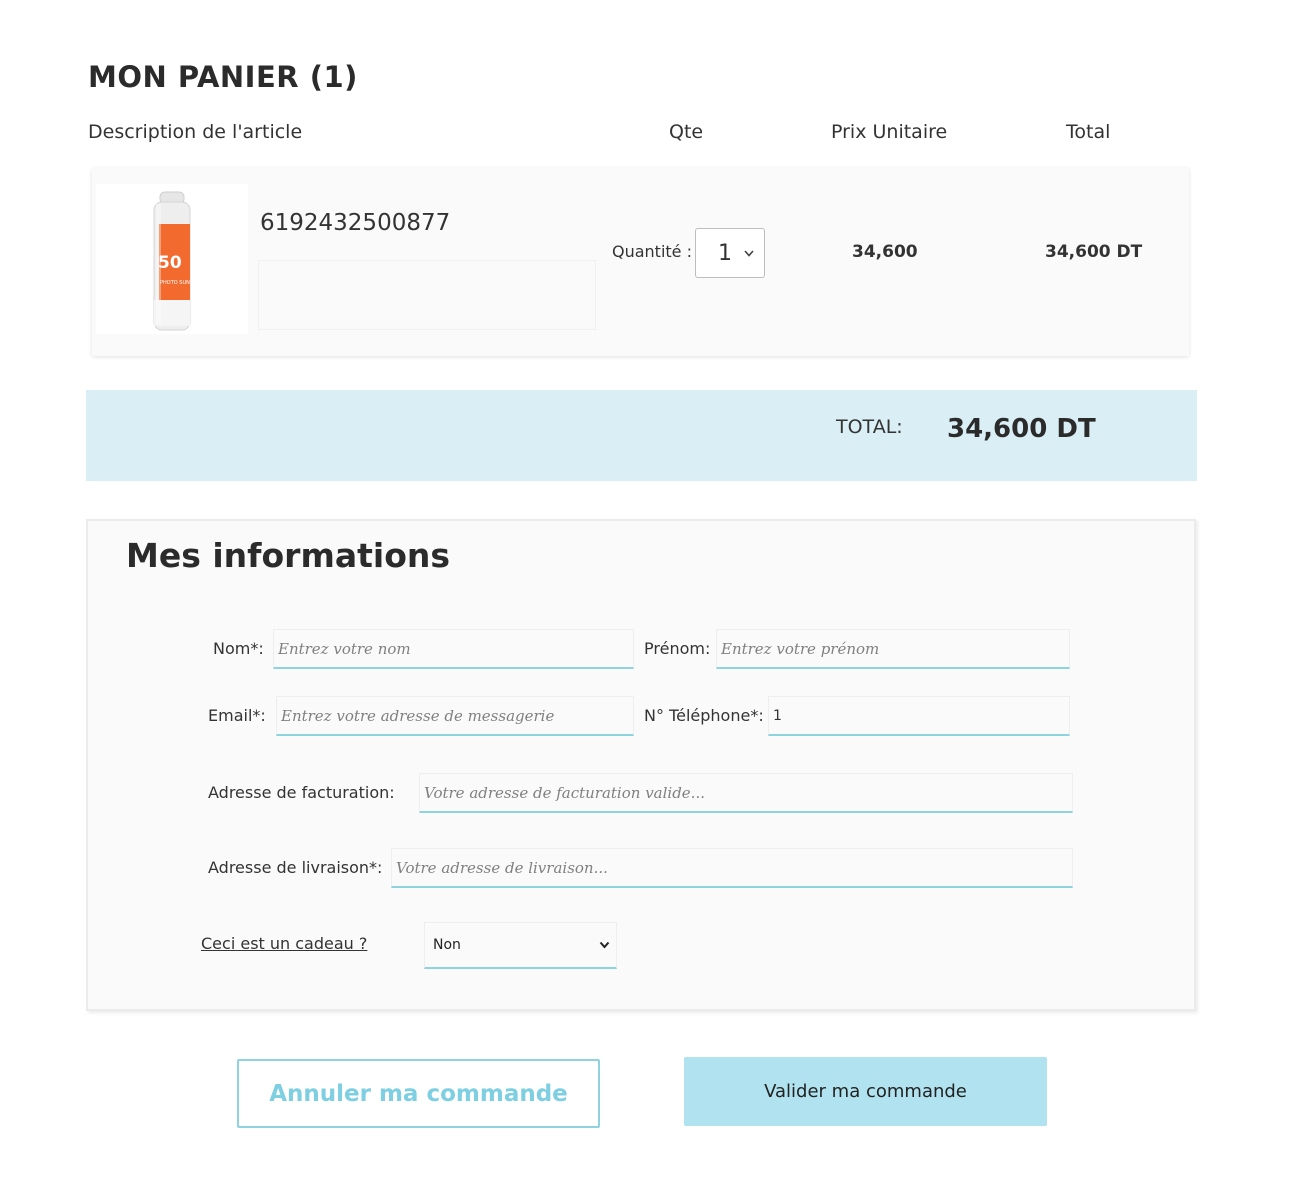 The width and height of the screenshot is (1307, 1189). I want to click on cart-item-row, so click(640, 262).